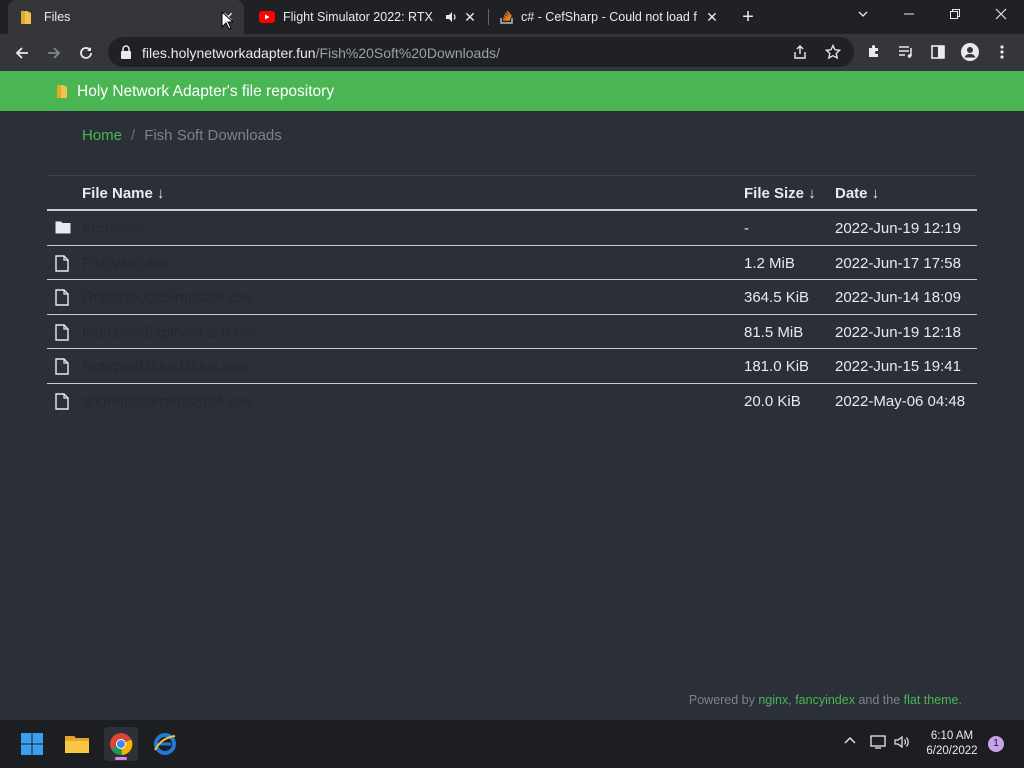 The height and width of the screenshot is (768, 1024). I want to click on folder-favicon-icon, so click(26, 17).